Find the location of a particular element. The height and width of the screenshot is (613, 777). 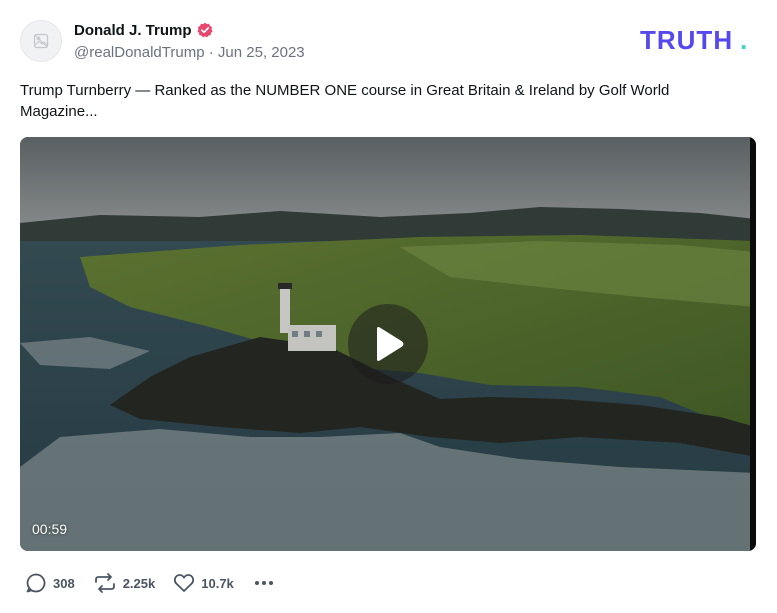

like-button: 10.7k is located at coordinates (203, 583).